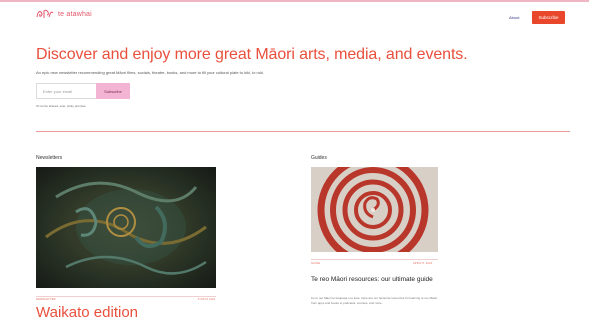 The image size is (589, 323). I want to click on guide-meta-date: APRIL 8, 2024, so click(423, 263).